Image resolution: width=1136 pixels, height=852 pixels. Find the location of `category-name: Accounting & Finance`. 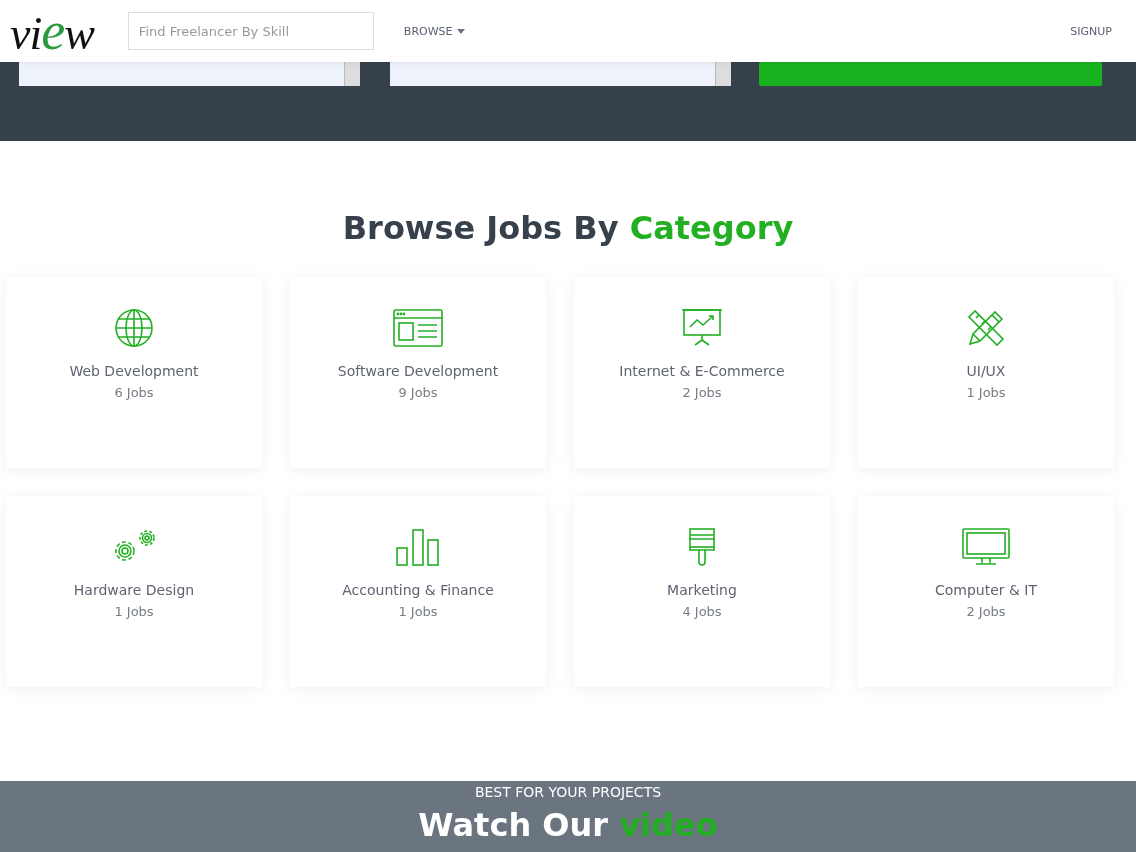

category-name: Accounting & Finance is located at coordinates (418, 590).